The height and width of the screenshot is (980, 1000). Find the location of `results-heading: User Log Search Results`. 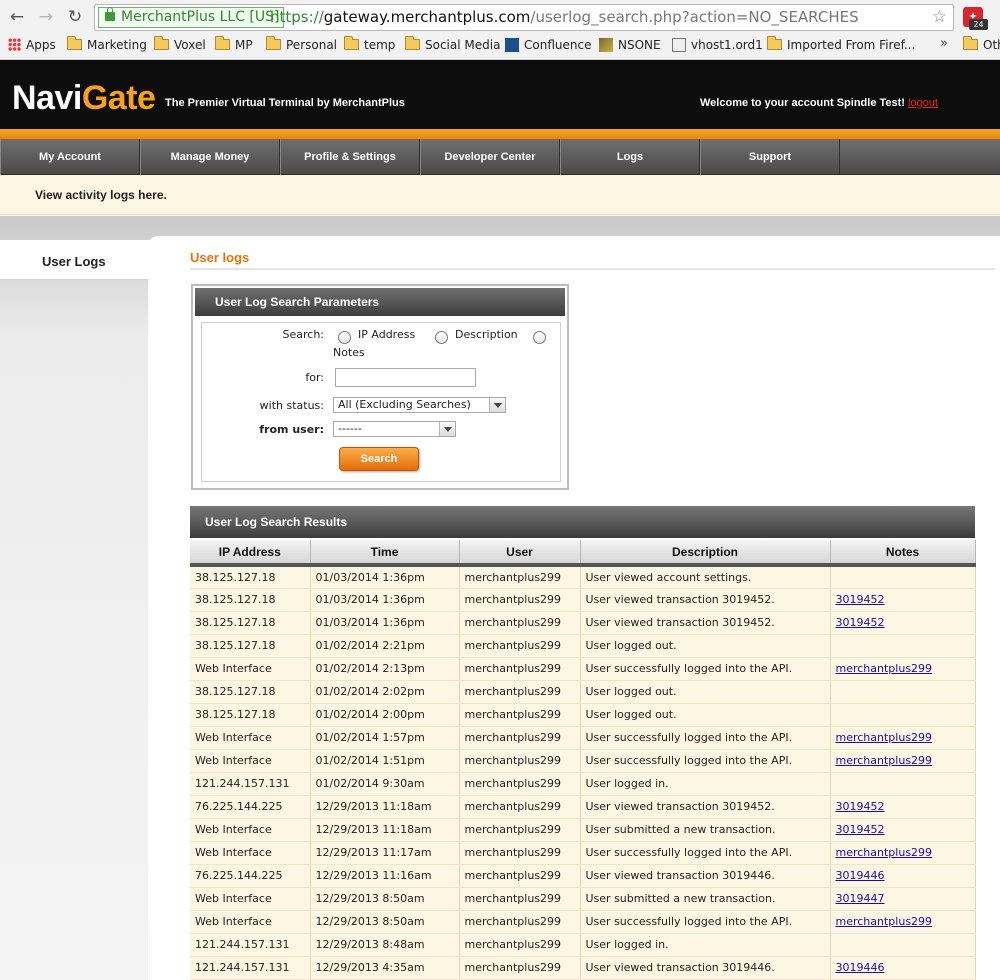

results-heading: User Log Search Results is located at coordinates (582, 522).